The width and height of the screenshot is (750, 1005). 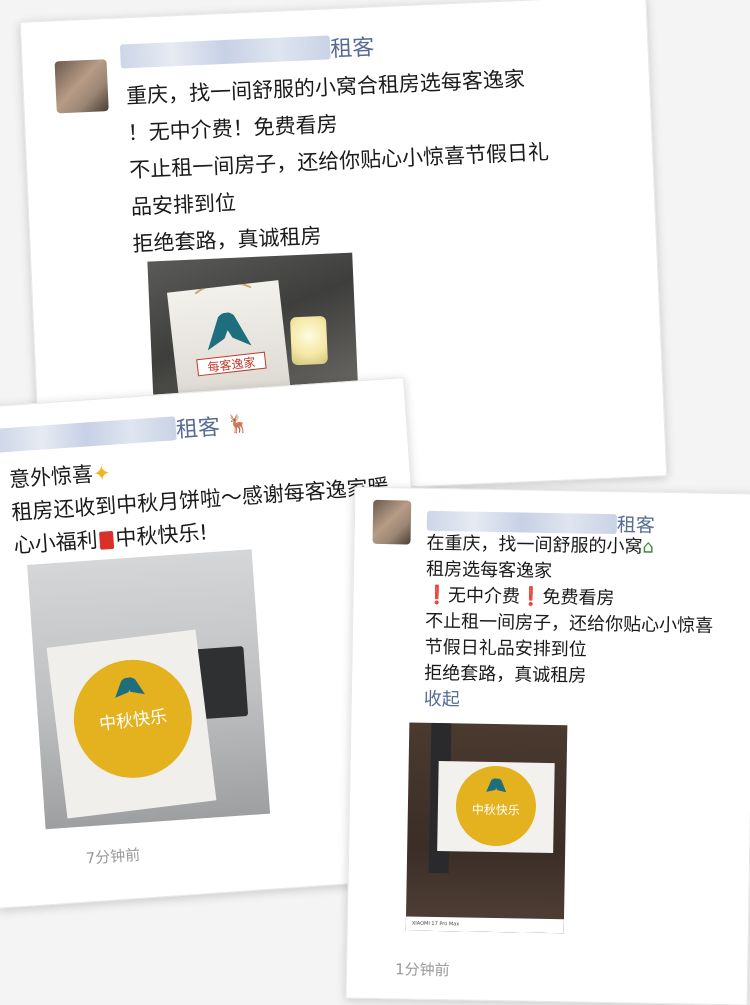 What do you see at coordinates (231, 364) in the screenshot?
I see `brand-text: 每客逸家` at bounding box center [231, 364].